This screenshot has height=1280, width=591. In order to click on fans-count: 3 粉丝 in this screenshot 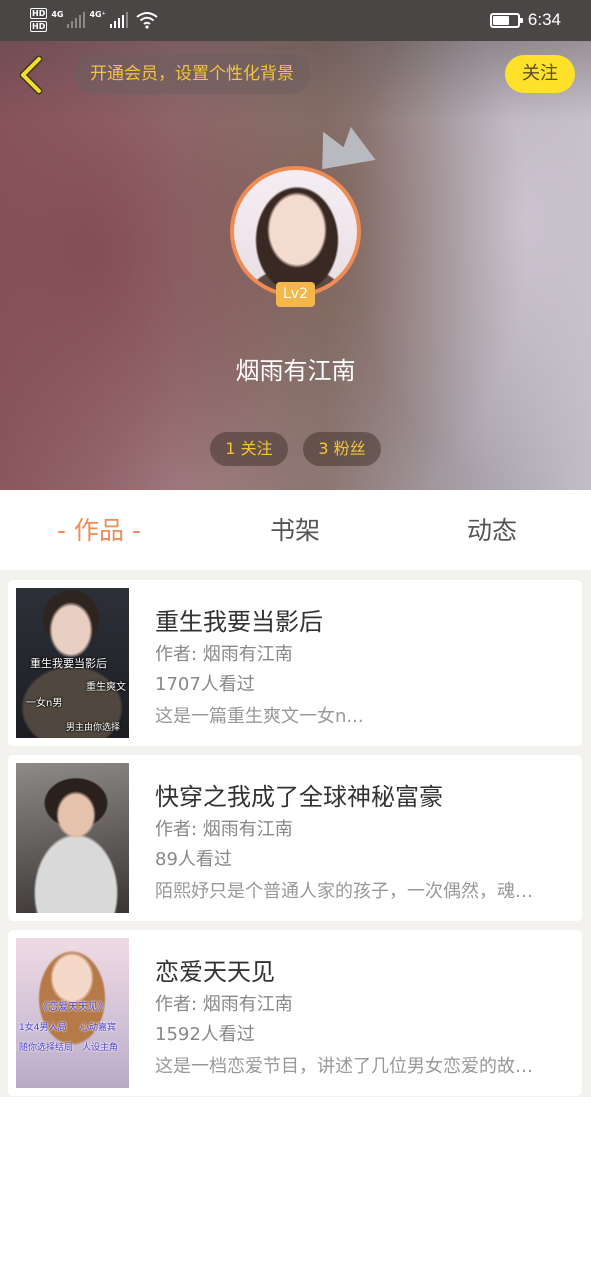, I will do `click(342, 449)`.